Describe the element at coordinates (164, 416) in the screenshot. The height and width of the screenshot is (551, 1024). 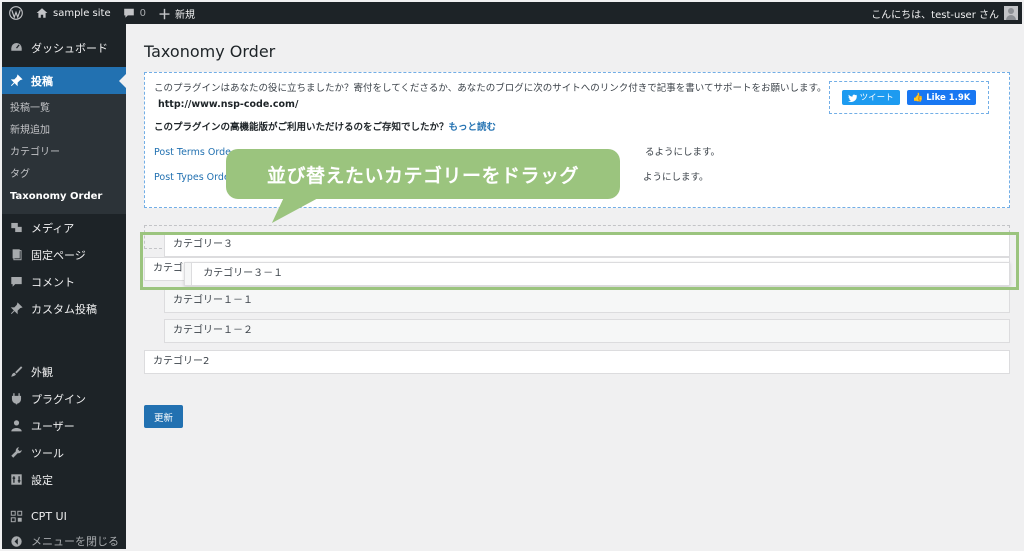
I see `update-button: 更新` at that location.